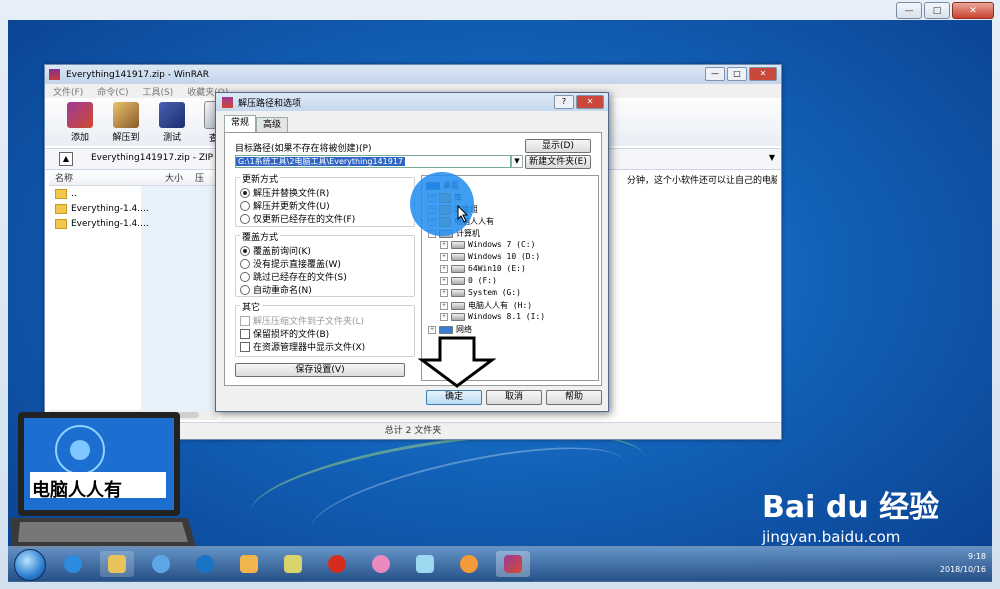 The height and width of the screenshot is (589, 1000). I want to click on menu-command: 命令(C), so click(112, 91).